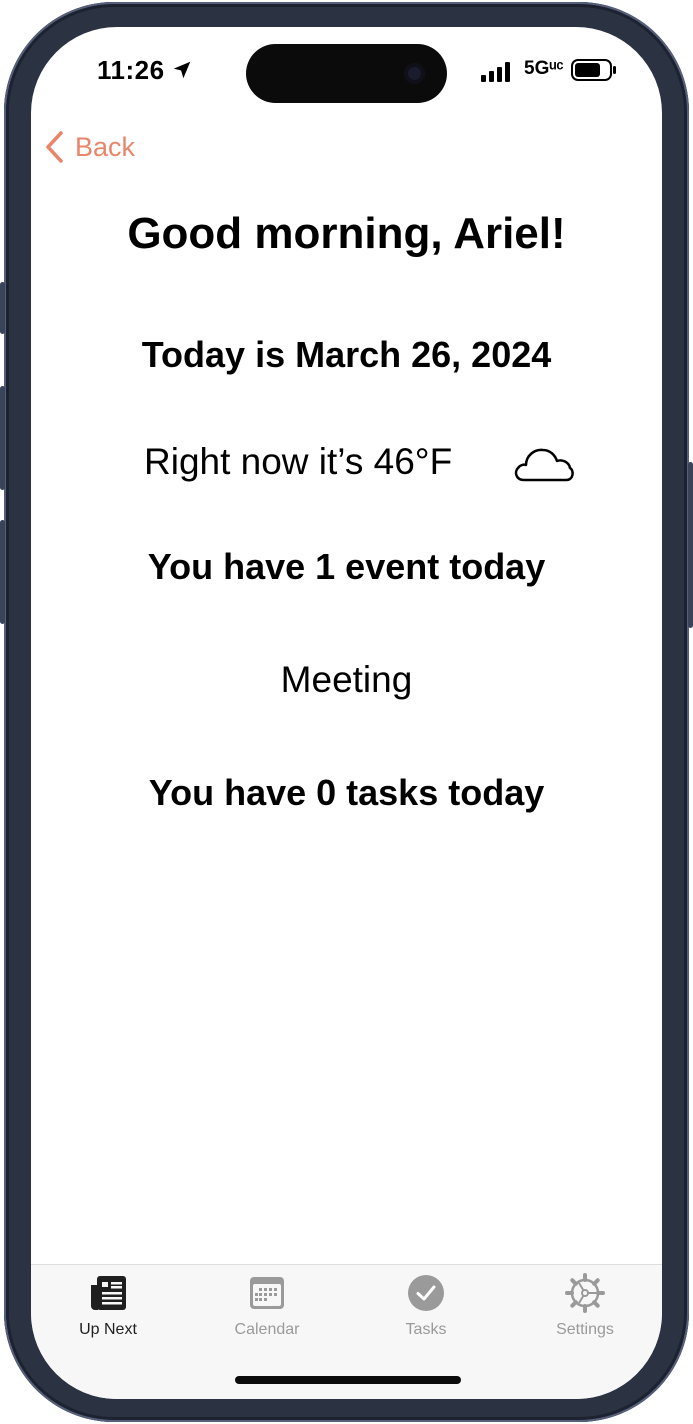  Describe the element at coordinates (544, 465) in the screenshot. I see `cloud-icon` at that location.